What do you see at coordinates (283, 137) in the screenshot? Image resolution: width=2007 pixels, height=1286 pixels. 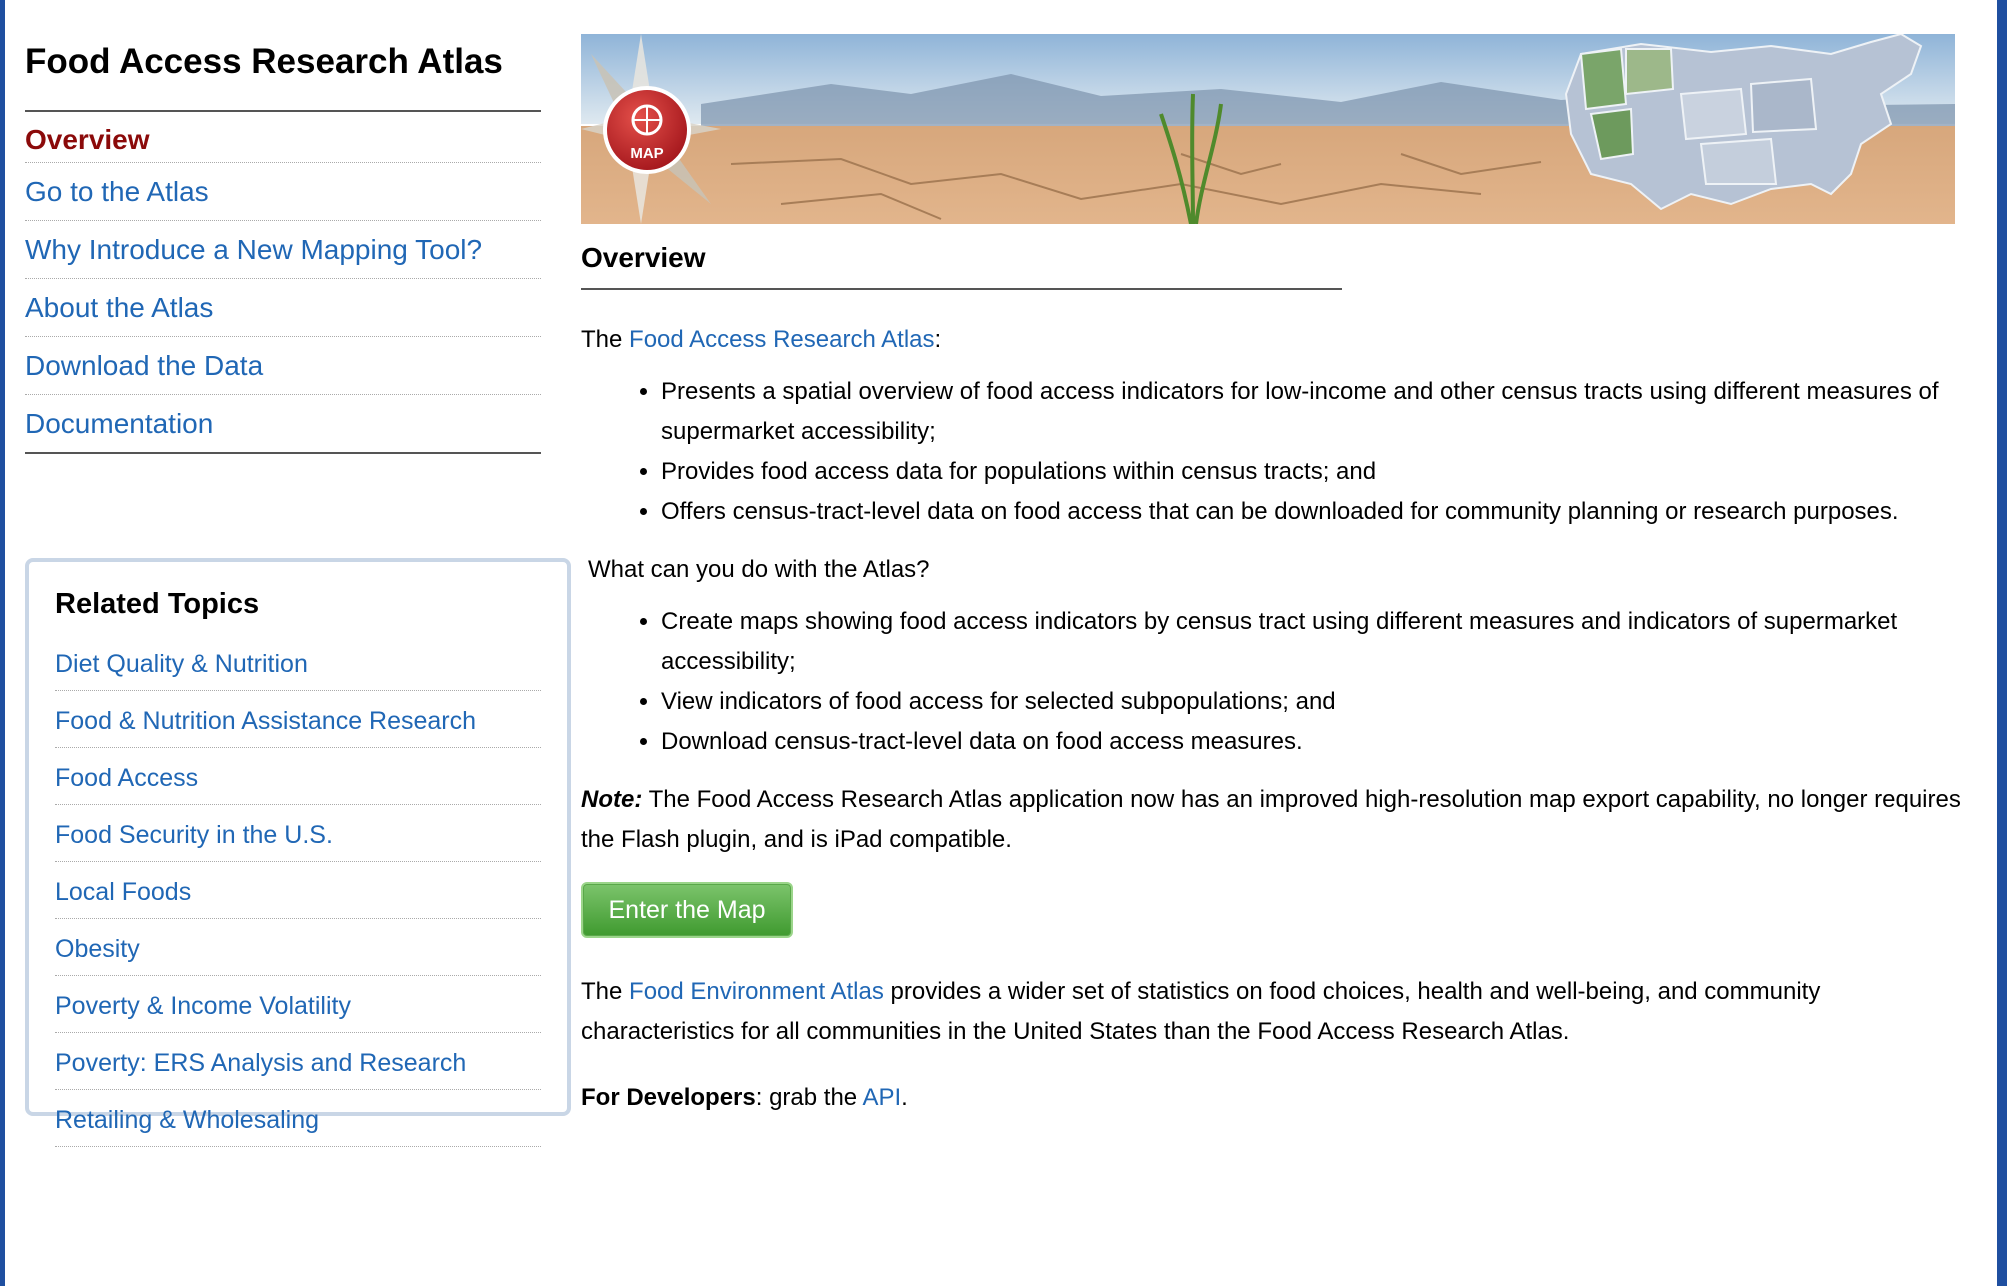 I see `nav-item-overview: Overview` at bounding box center [283, 137].